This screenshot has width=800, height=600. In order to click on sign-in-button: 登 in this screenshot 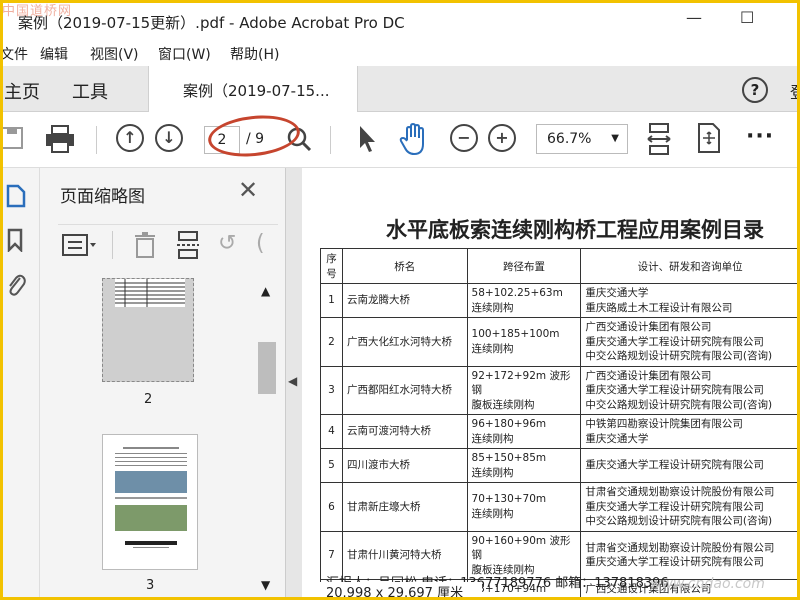, I will do `click(795, 91)`.